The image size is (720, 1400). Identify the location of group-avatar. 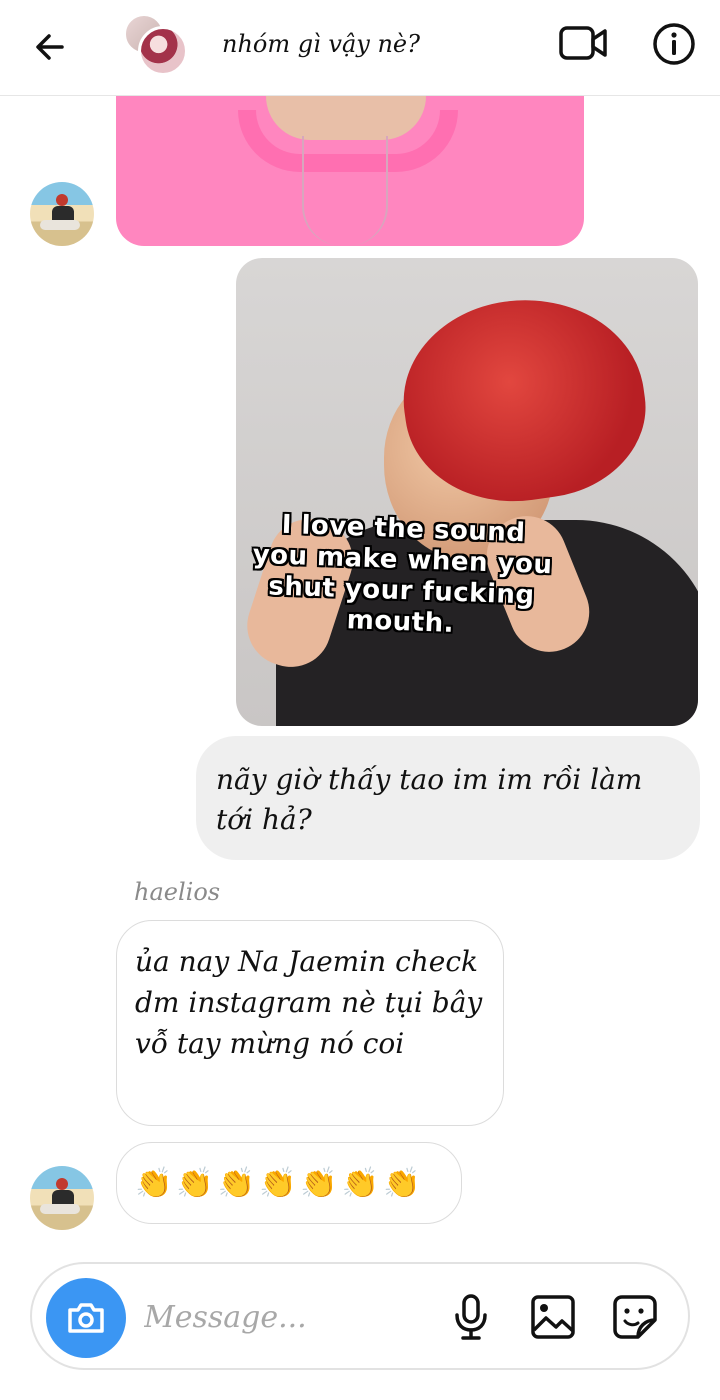
(157, 47).